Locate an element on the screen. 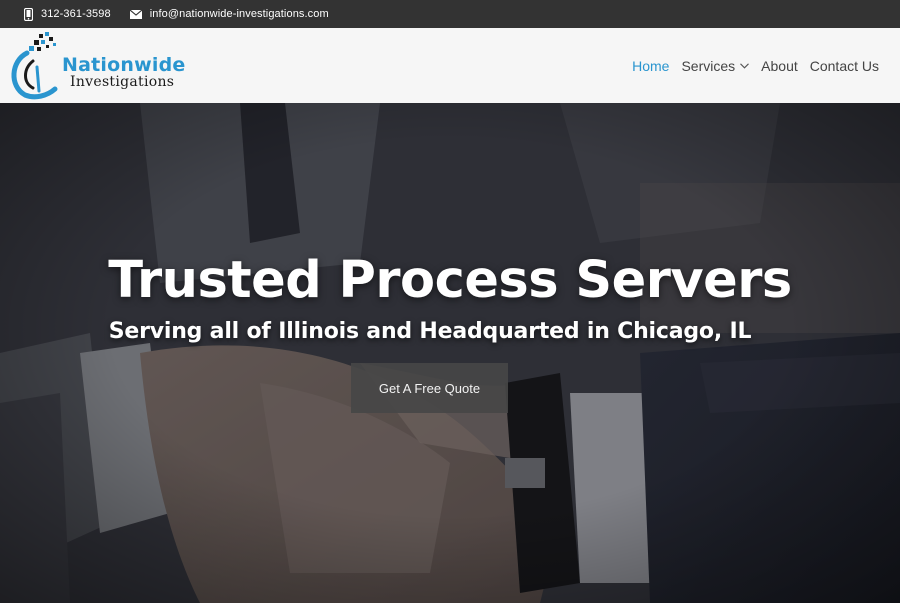  site-logo: Nationwide Investigations is located at coordinates (104, 66).